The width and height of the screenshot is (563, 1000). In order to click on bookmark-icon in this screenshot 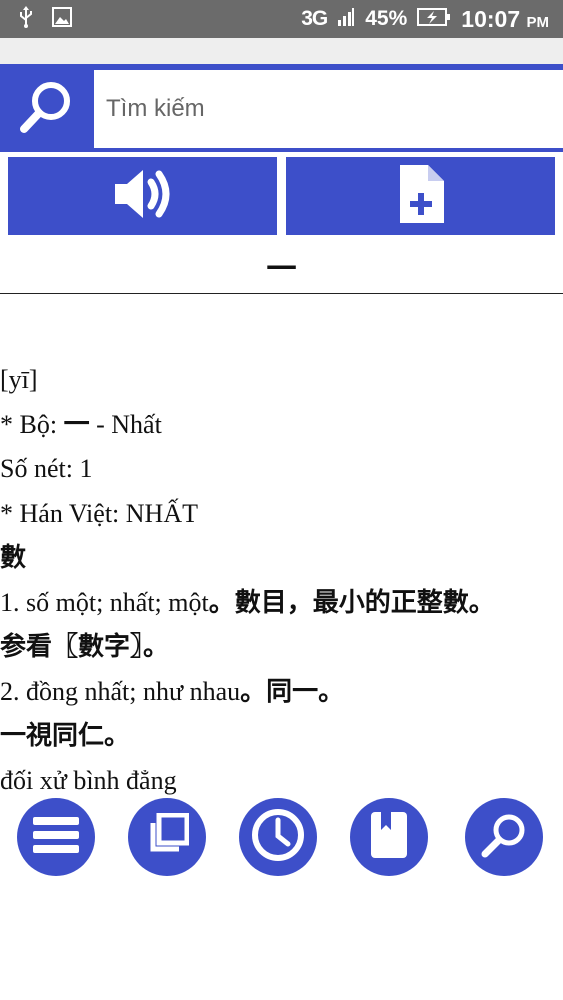, I will do `click(389, 837)`.